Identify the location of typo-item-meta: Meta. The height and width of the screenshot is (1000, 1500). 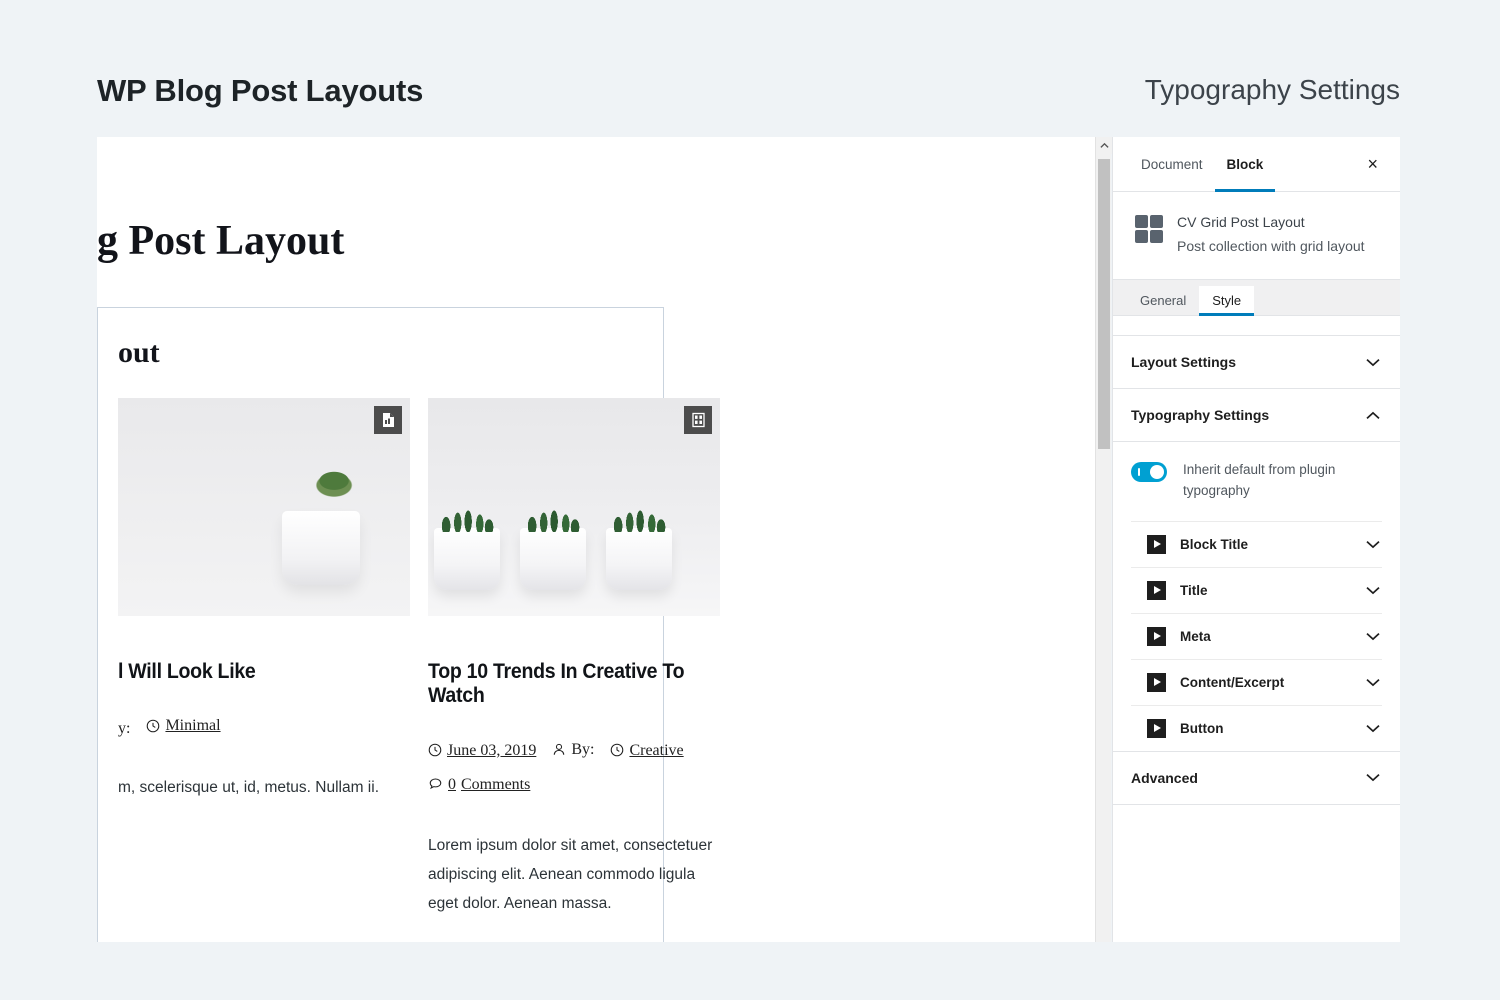
(1256, 635).